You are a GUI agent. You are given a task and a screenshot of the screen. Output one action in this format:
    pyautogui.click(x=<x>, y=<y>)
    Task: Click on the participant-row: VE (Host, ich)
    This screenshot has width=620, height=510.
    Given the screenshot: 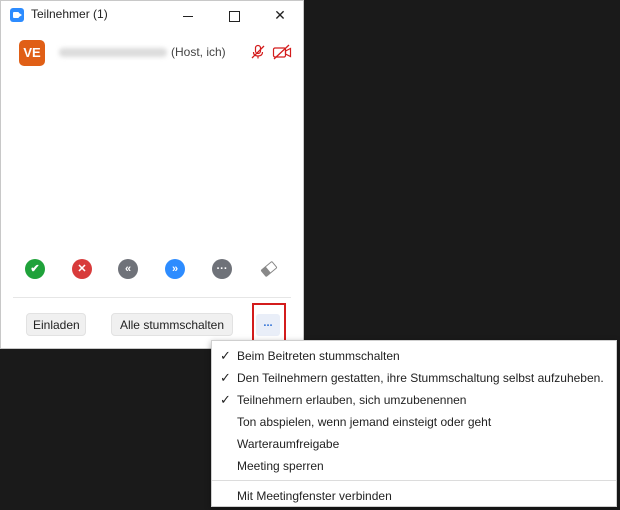 What is the action you would take?
    pyautogui.click(x=152, y=53)
    